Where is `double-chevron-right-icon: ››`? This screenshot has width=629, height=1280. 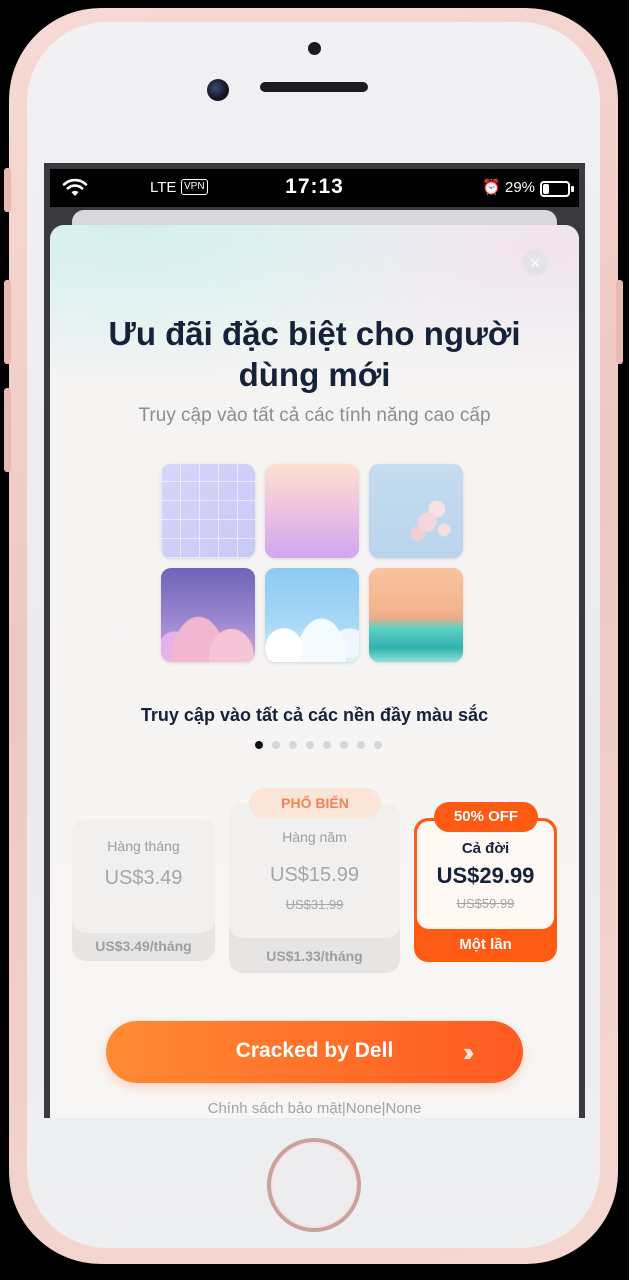 double-chevron-right-icon: ›› is located at coordinates (469, 1052).